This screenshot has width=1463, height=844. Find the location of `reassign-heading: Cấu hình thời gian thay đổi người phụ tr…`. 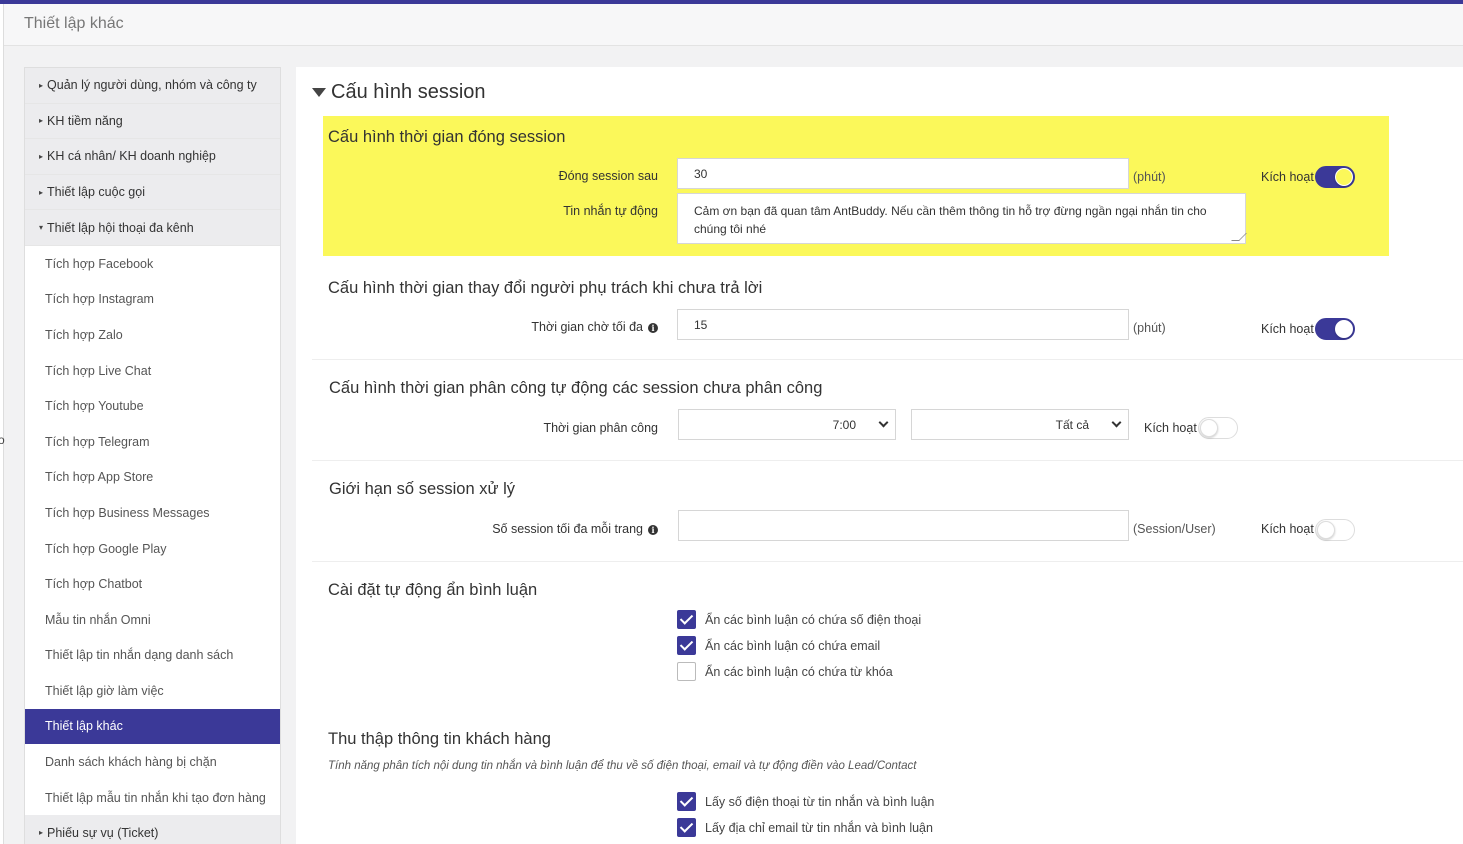

reassign-heading: Cấu hình thời gian thay đổi người phụ tr… is located at coordinates (545, 288).